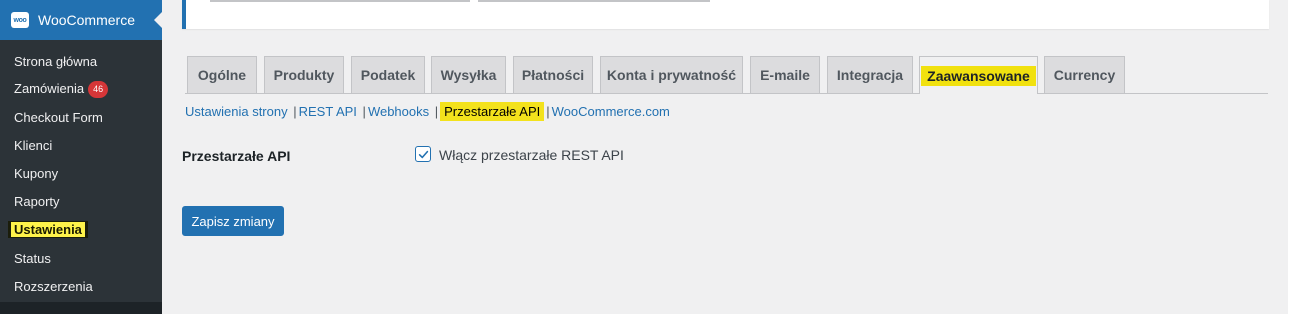 The width and height of the screenshot is (1291, 314). I want to click on sidebar-item-label: Ustawienia, so click(48, 229).